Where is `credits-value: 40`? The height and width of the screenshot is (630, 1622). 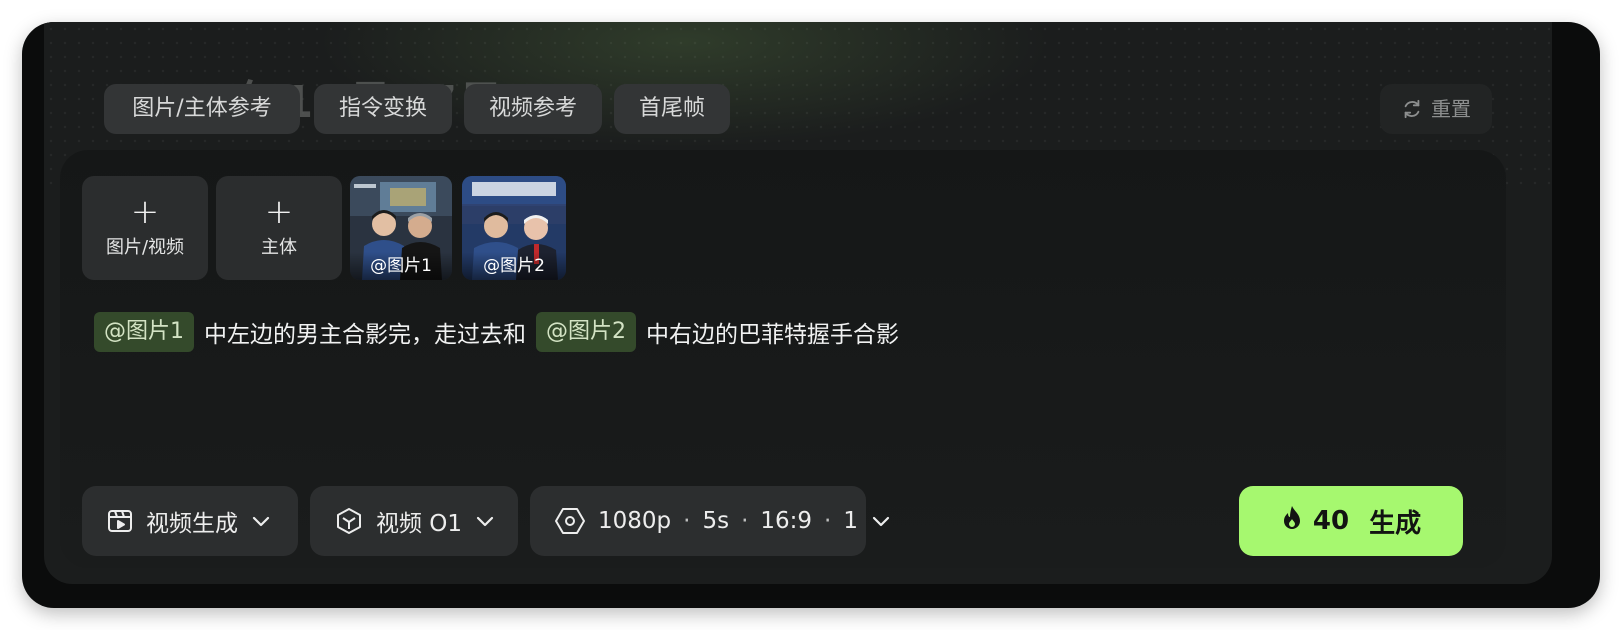
credits-value: 40 is located at coordinates (1331, 521).